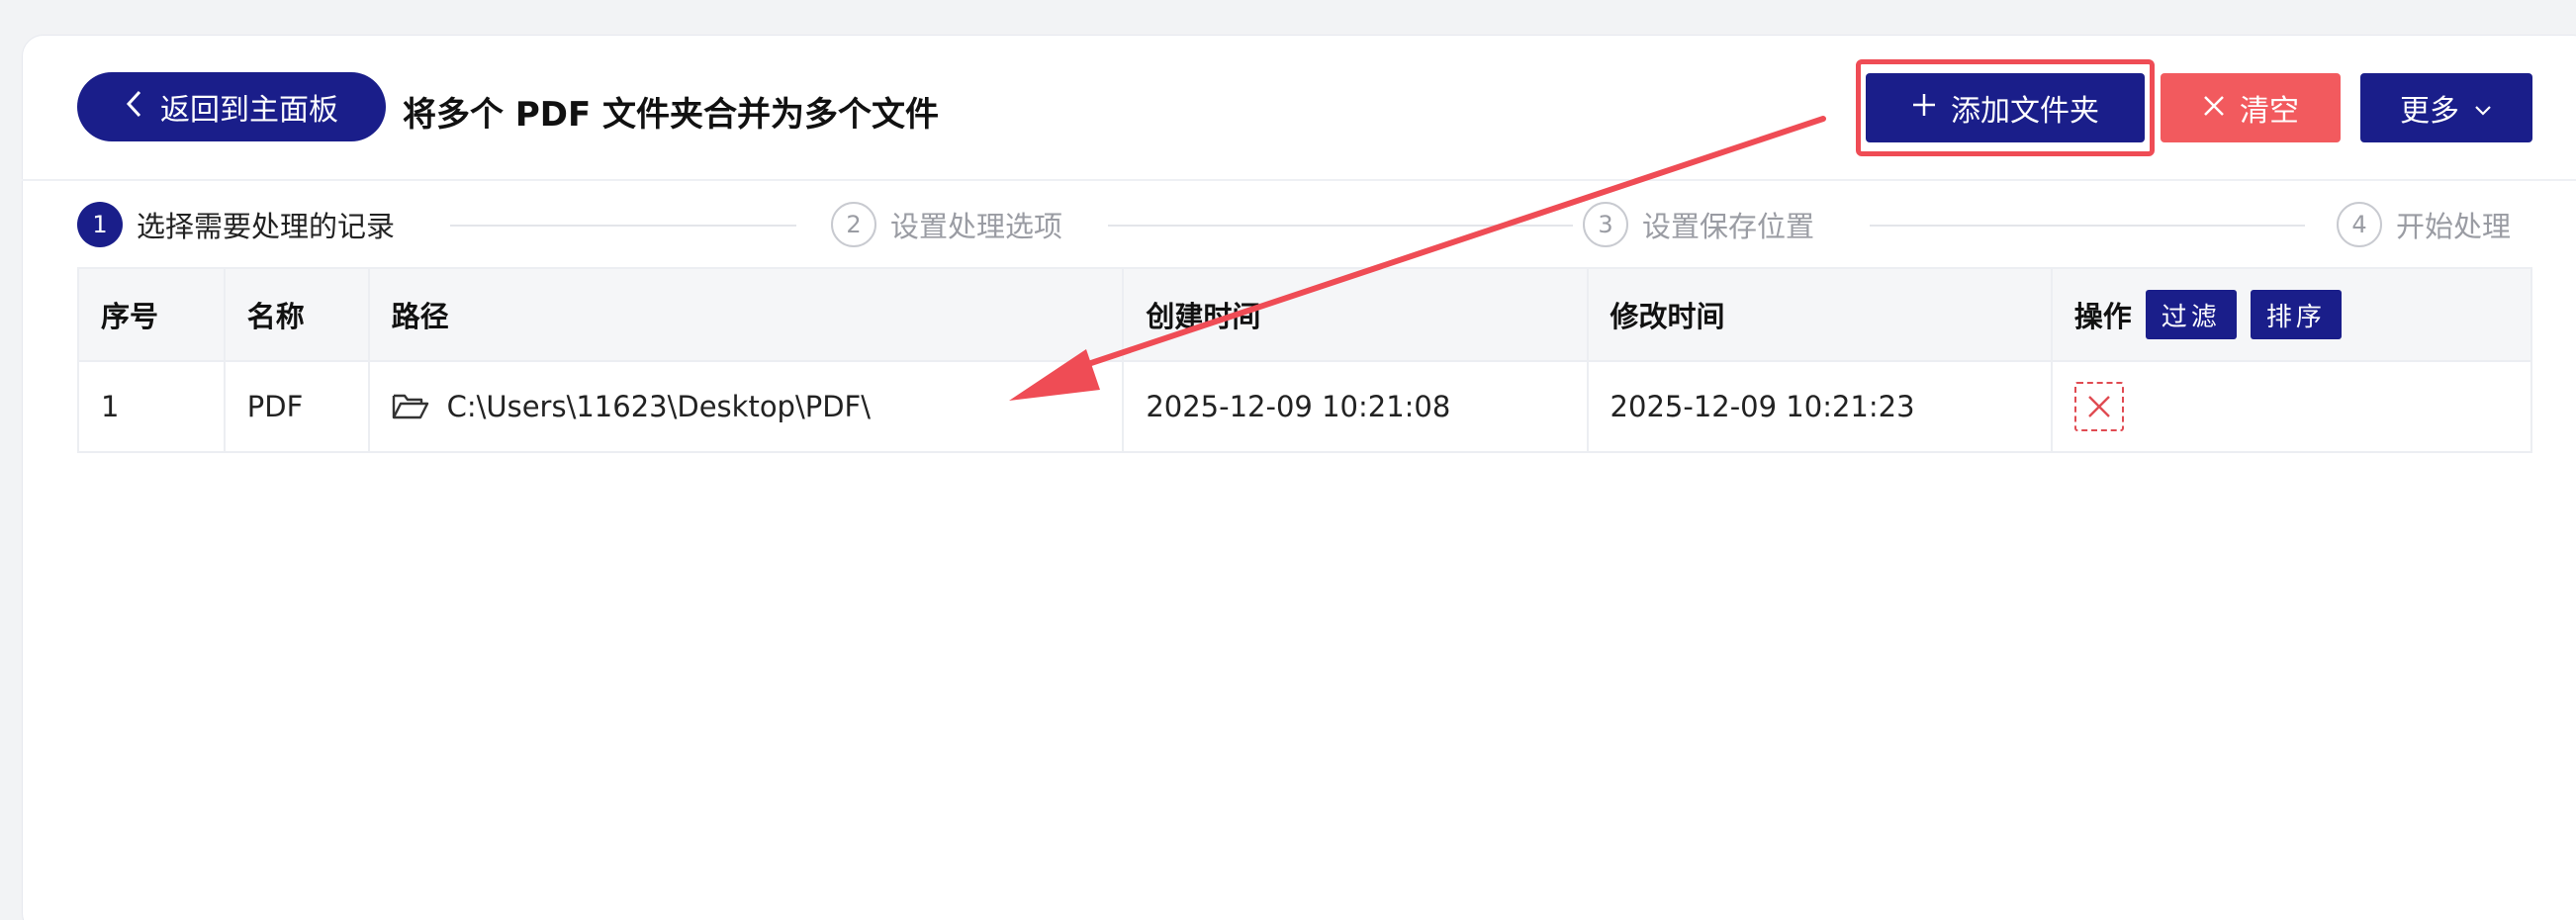 The width and height of the screenshot is (2576, 920). What do you see at coordinates (133, 107) in the screenshot?
I see `chevron-left-icon` at bounding box center [133, 107].